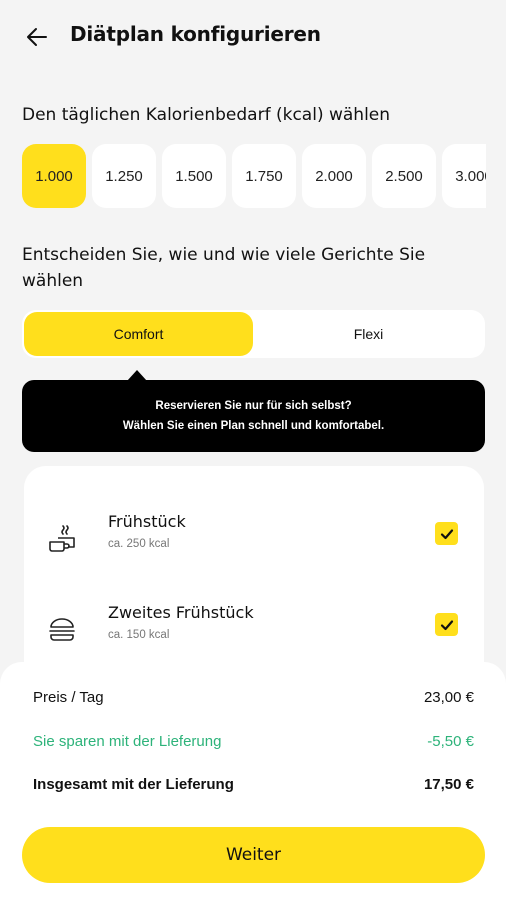 Image resolution: width=506 pixels, height=900 pixels. I want to click on plan-section-title-line2: wählen, so click(53, 281).